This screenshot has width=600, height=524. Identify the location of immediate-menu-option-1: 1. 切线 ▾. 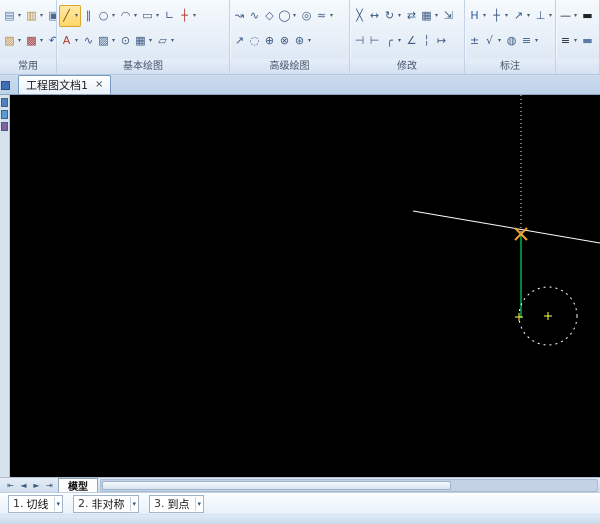
(36, 503).